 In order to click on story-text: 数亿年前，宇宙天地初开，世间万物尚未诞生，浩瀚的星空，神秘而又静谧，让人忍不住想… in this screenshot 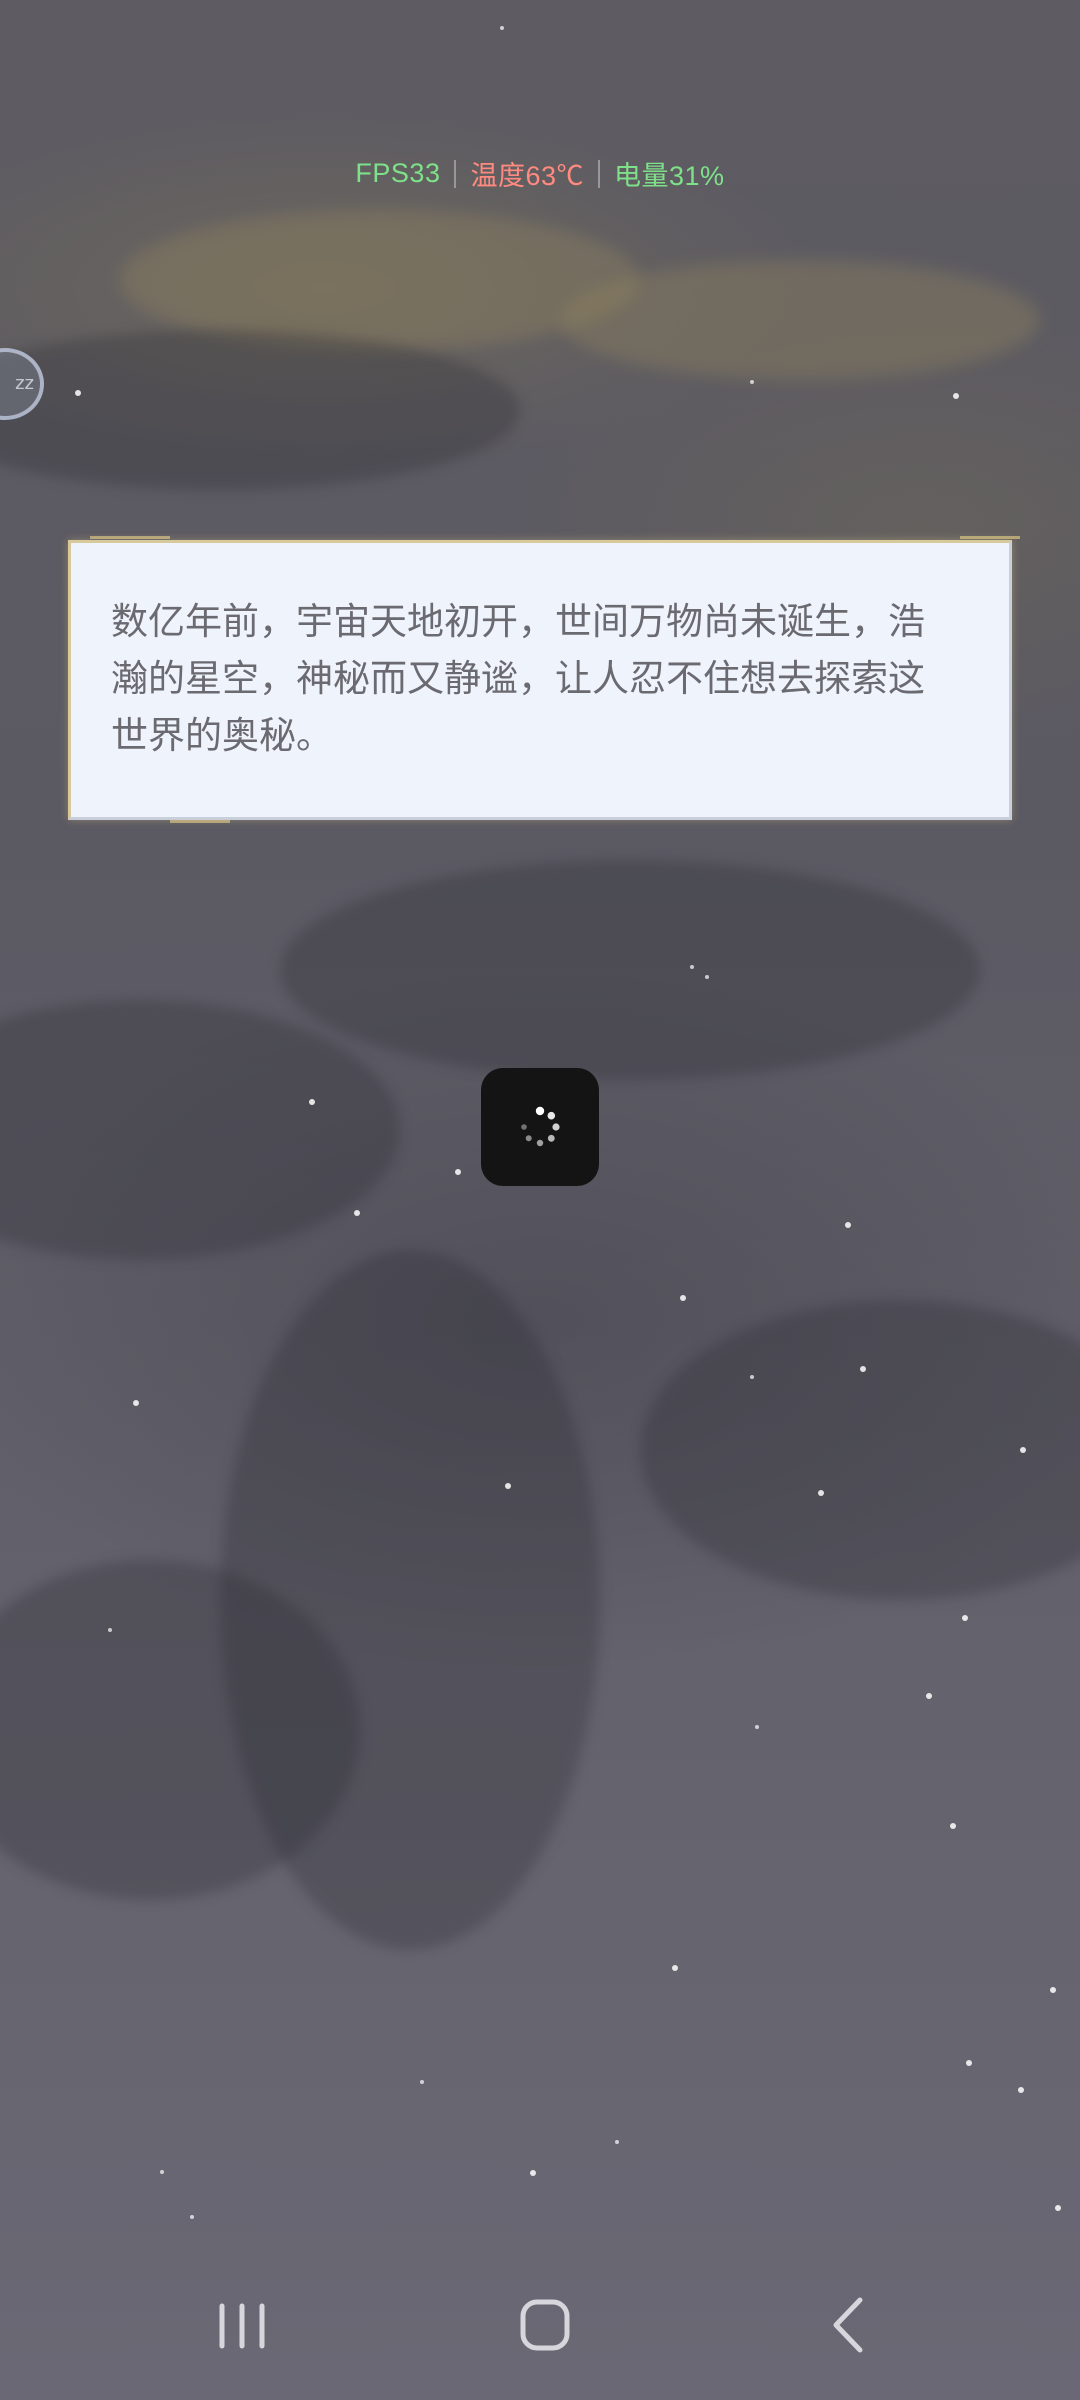, I will do `click(518, 678)`.